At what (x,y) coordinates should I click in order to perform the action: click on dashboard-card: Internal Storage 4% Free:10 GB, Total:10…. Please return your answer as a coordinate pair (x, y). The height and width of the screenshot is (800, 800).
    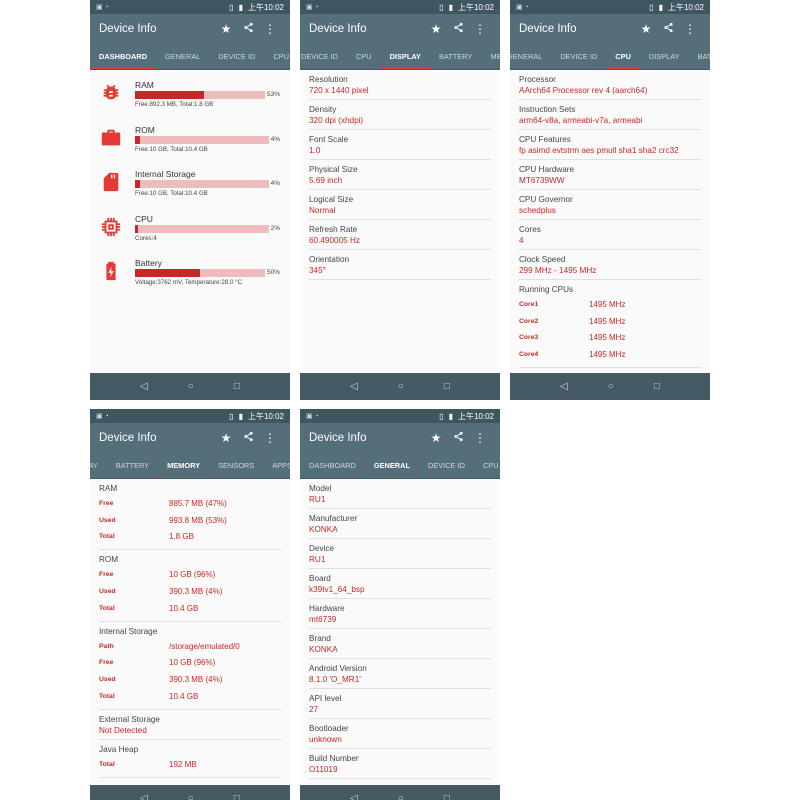
    Looking at the image, I should click on (190, 187).